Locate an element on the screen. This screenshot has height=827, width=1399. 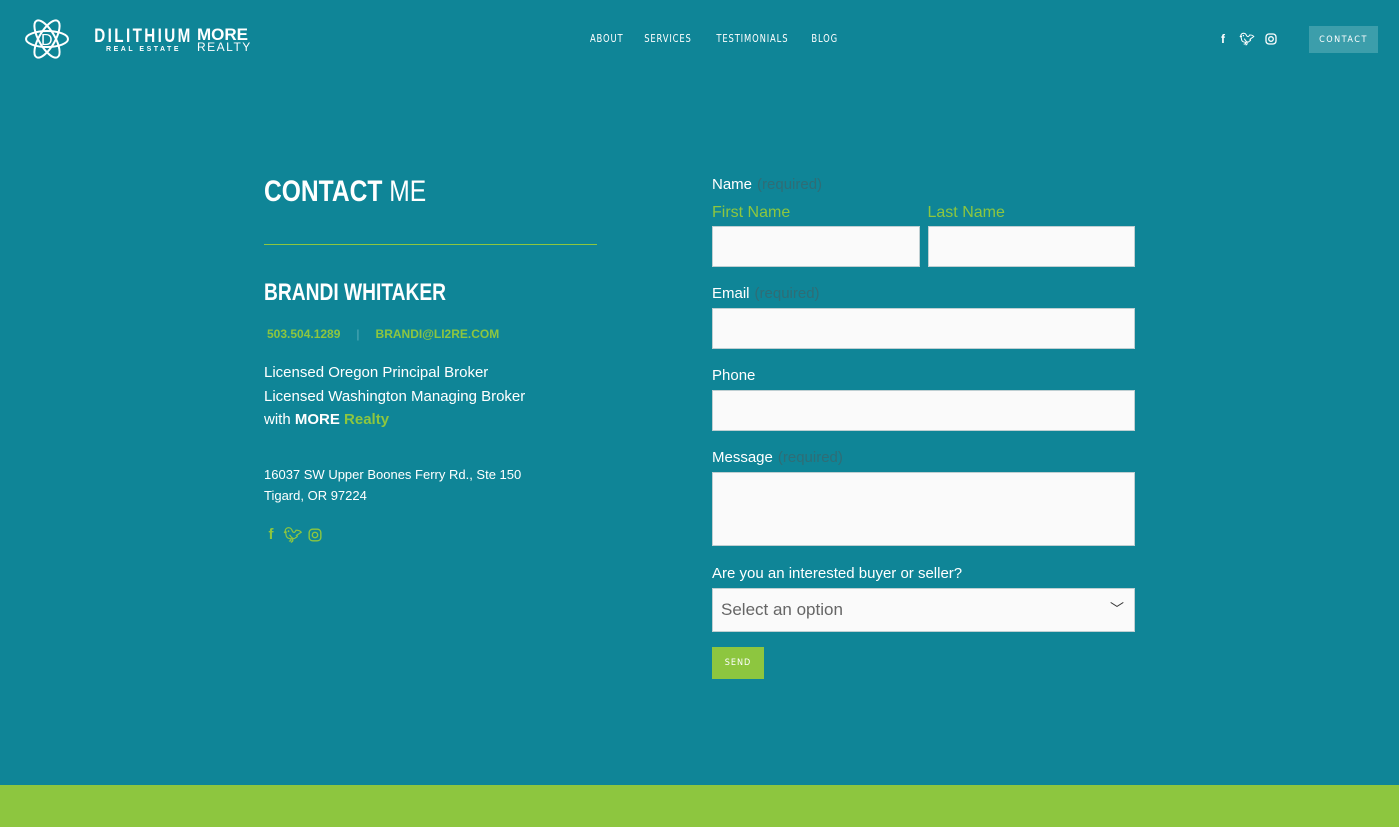
divider is located at coordinates (430, 244).